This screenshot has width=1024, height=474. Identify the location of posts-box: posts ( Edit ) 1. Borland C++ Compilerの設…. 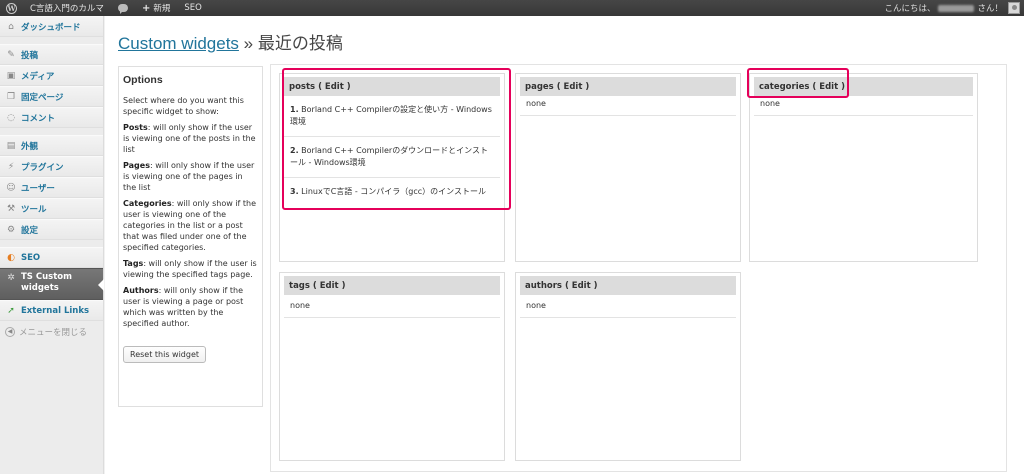
(392, 167).